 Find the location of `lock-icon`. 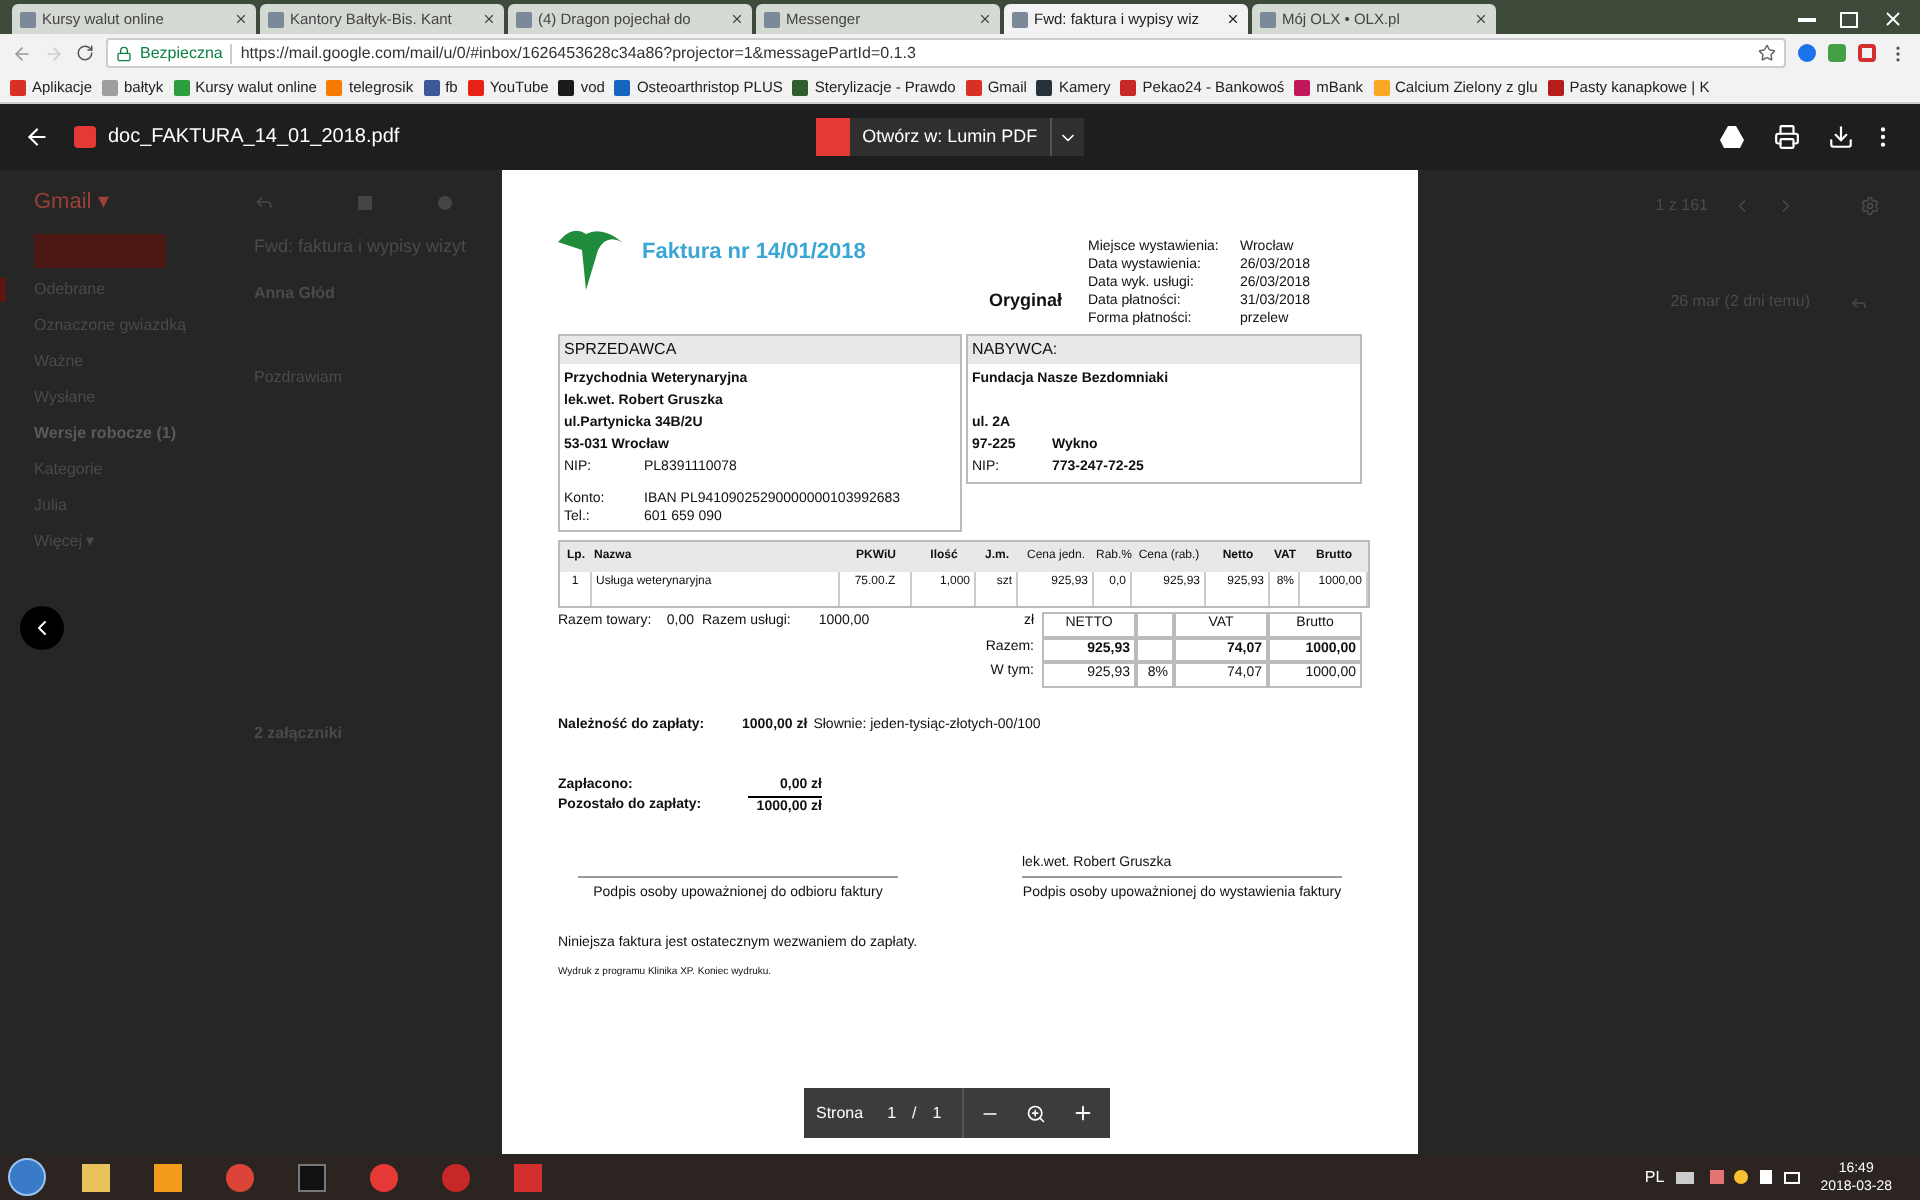

lock-icon is located at coordinates (124, 53).